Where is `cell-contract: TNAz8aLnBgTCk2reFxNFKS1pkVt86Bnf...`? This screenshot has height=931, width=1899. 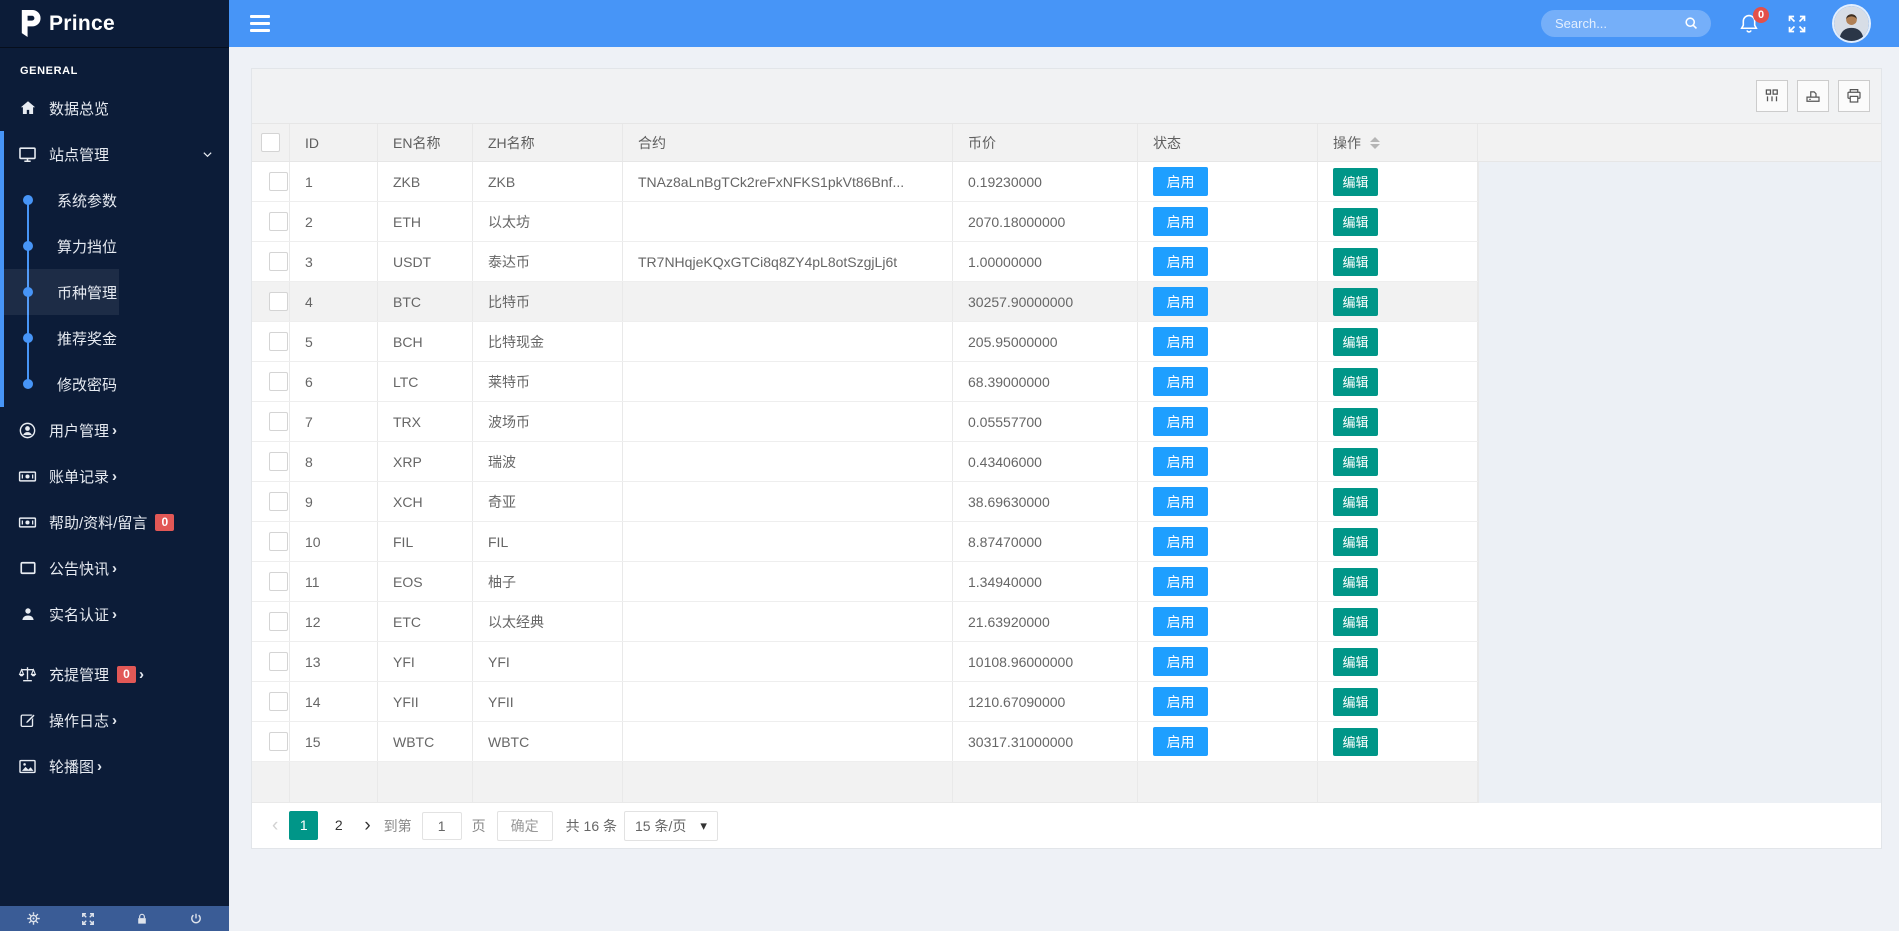 cell-contract: TNAz8aLnBgTCk2reFxNFKS1pkVt86Bnf... is located at coordinates (788, 181).